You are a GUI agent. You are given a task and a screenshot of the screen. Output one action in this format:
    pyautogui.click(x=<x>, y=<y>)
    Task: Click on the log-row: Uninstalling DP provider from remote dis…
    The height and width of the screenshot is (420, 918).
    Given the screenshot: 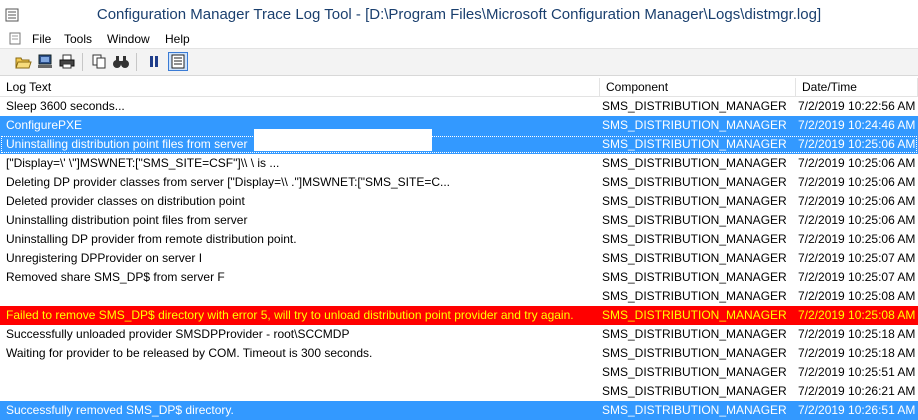 What is the action you would take?
    pyautogui.click(x=459, y=239)
    